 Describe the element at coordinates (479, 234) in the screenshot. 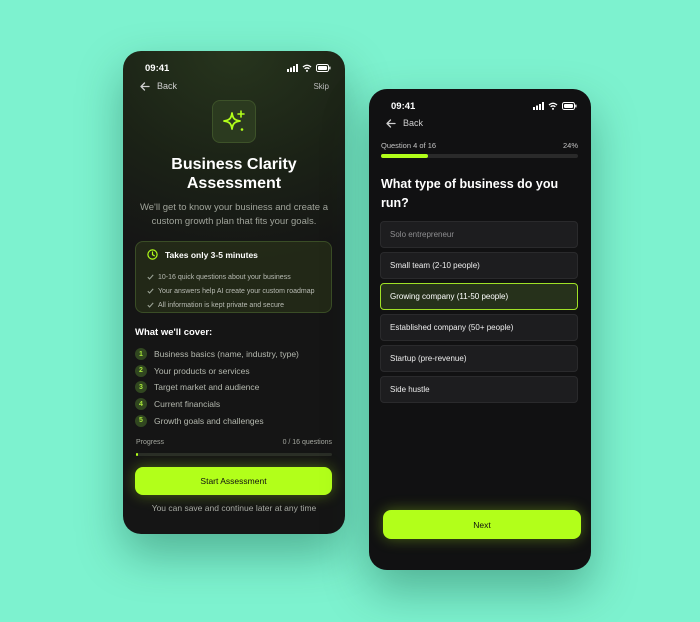

I see `option-solo-entrepreneur: Solo entrepreneur` at that location.